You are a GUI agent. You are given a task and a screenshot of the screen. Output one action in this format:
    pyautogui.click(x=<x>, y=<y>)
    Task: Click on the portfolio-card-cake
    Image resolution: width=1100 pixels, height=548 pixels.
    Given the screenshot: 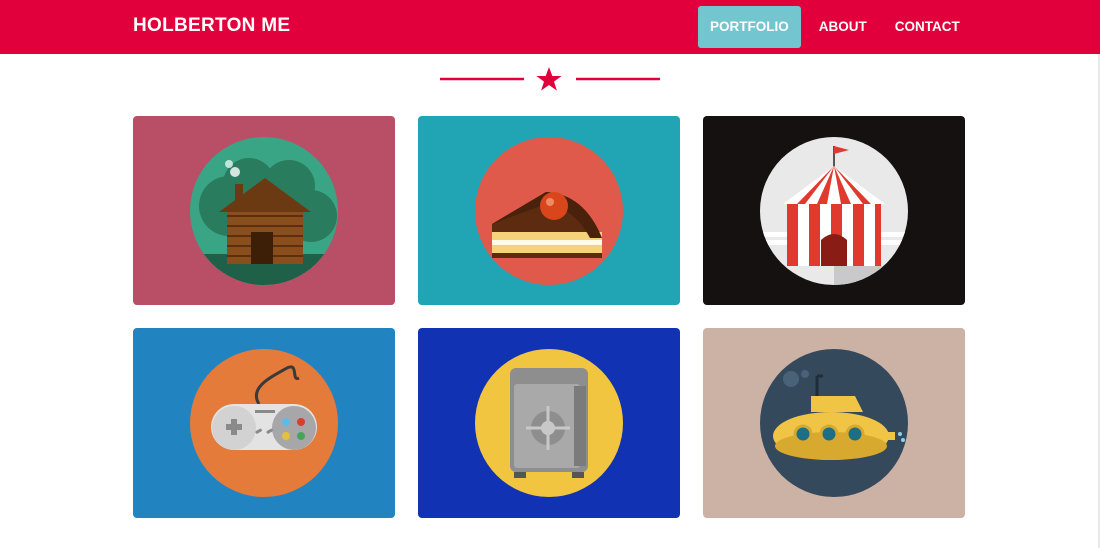 What is the action you would take?
    pyautogui.click(x=549, y=210)
    